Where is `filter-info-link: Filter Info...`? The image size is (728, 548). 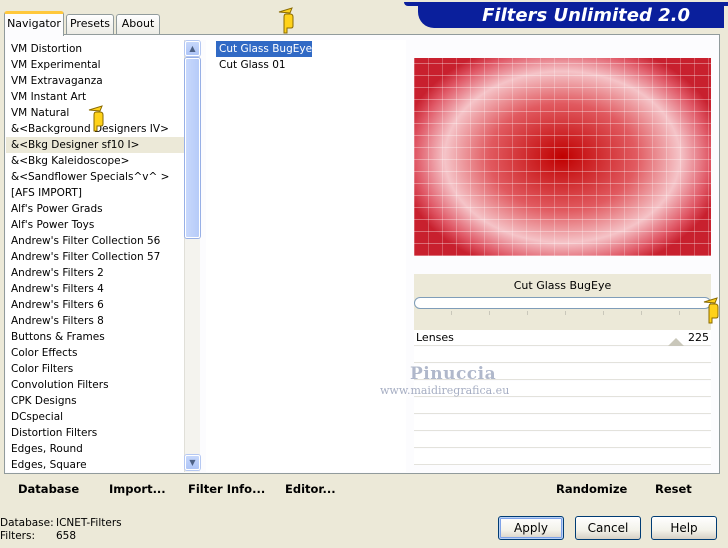 filter-info-link: Filter Info... is located at coordinates (226, 489).